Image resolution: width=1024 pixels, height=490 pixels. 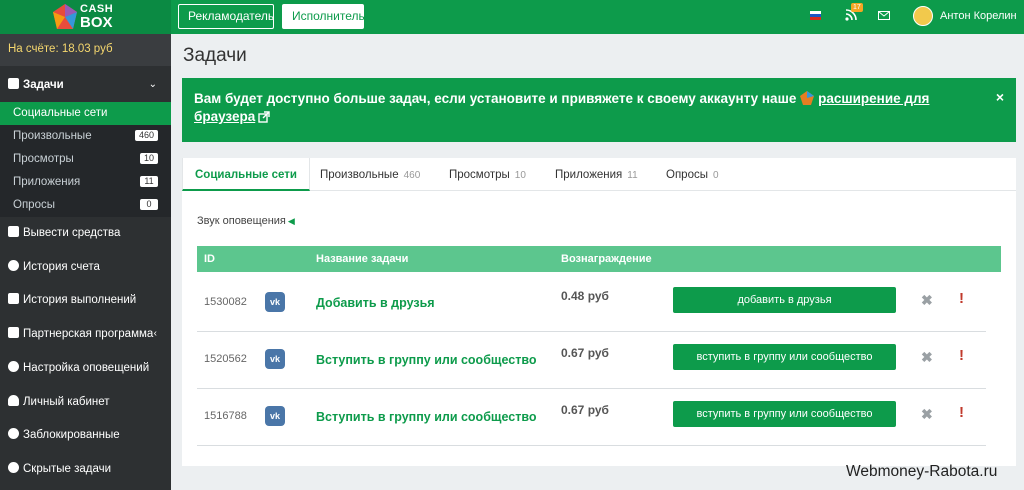 What do you see at coordinates (85, 159) in the screenshot?
I see `sidebar-subitem-views: Просмотры 10` at bounding box center [85, 159].